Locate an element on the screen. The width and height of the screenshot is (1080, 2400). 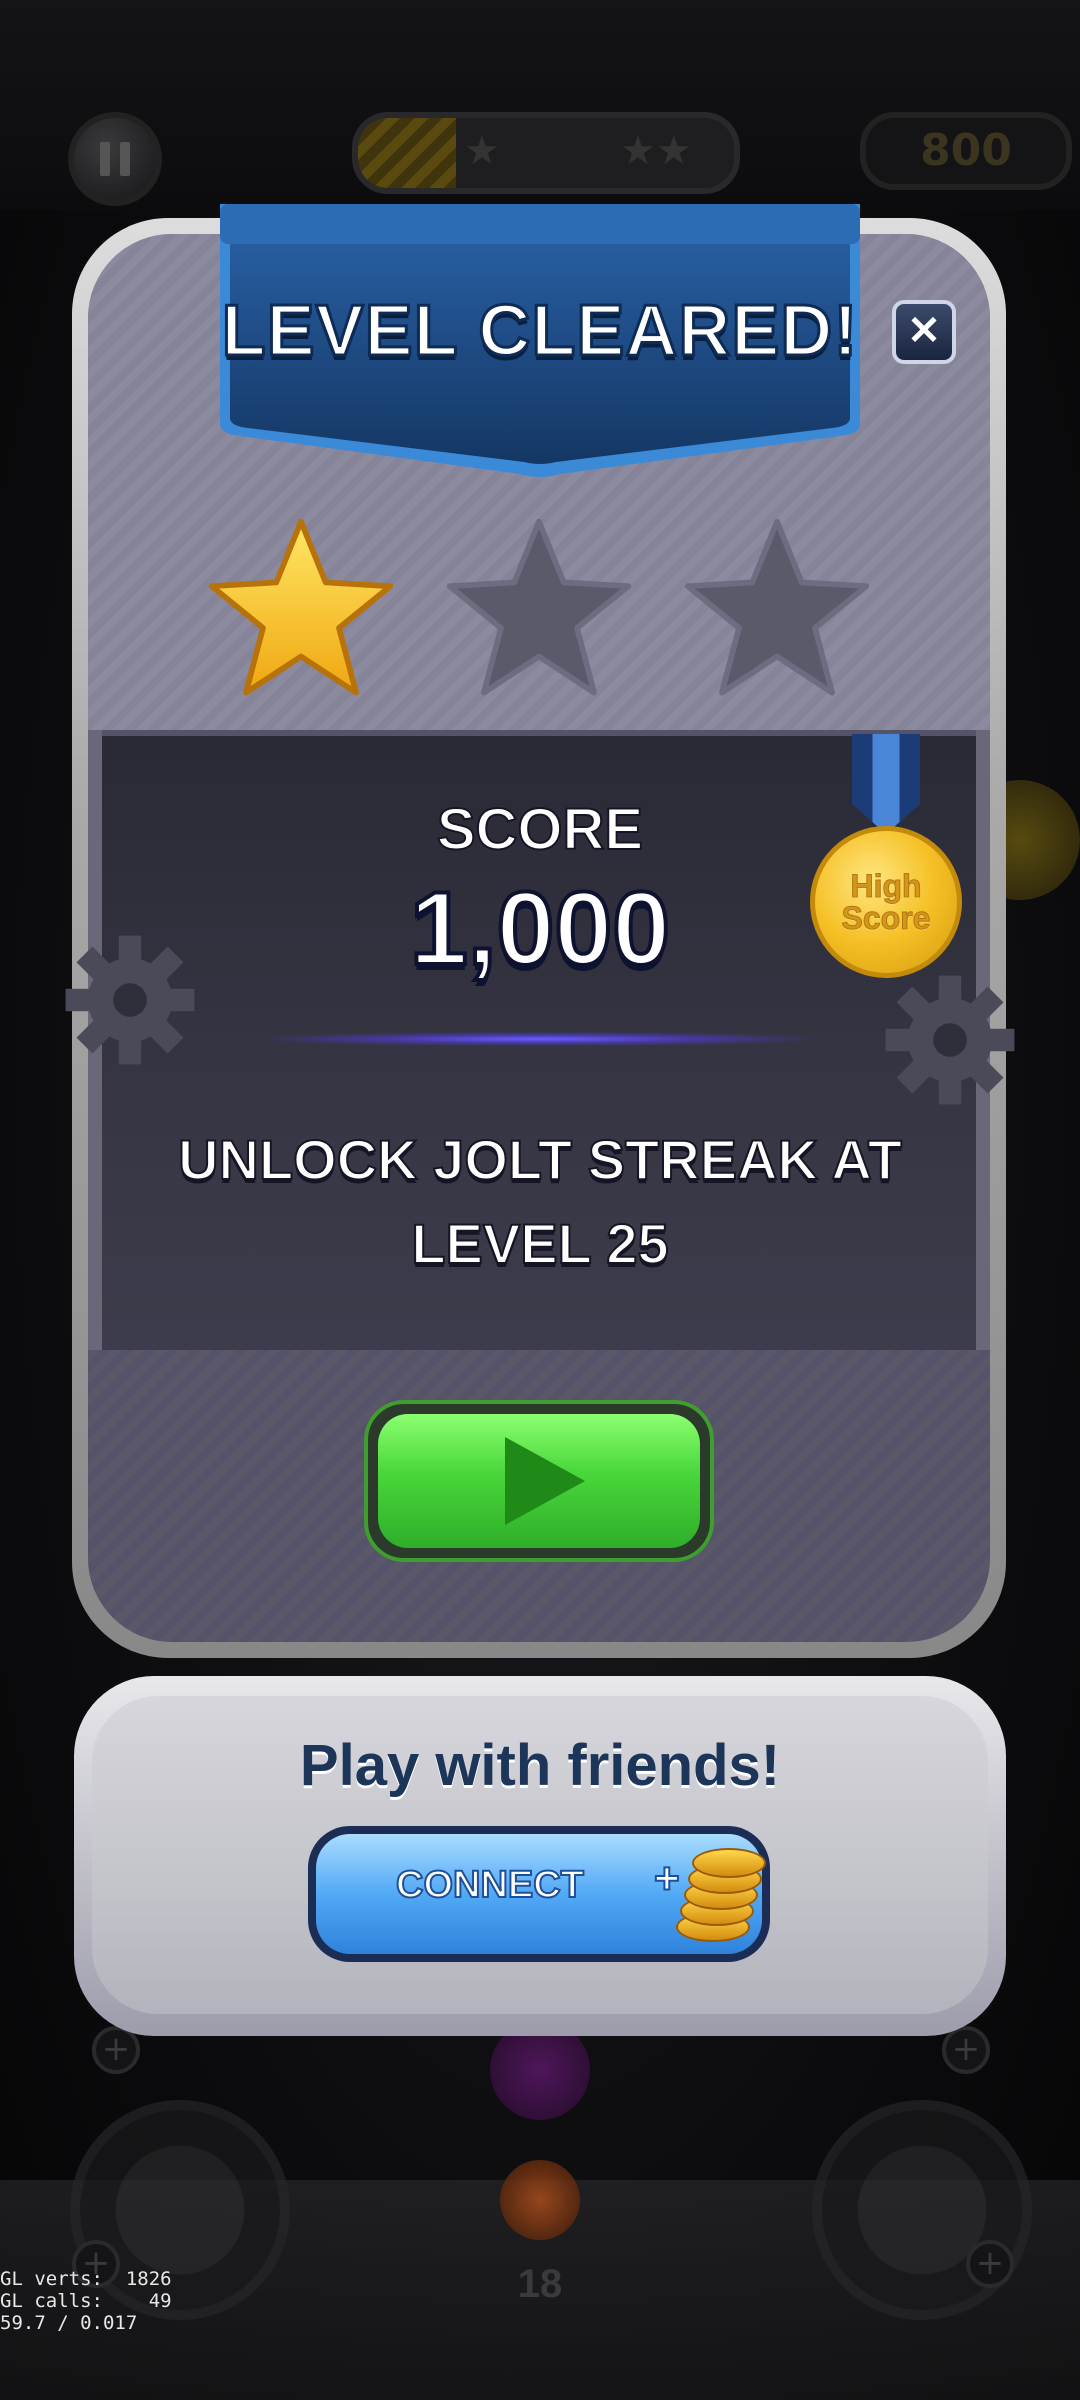
dialog-title: LEVEL CLEARED! is located at coordinates (539, 331).